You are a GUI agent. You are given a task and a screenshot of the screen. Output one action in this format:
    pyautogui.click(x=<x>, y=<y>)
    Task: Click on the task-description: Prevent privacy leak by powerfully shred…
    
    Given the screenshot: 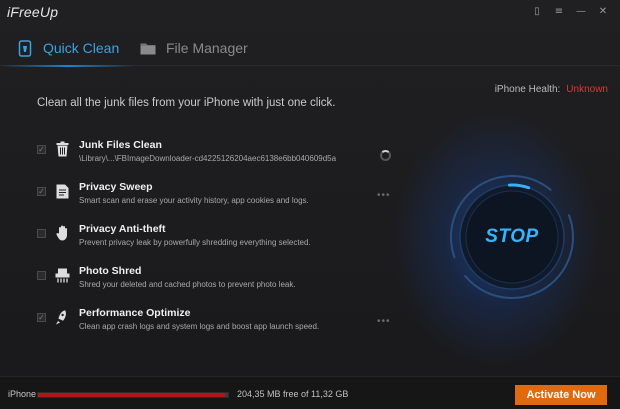 What is the action you would take?
    pyautogui.click(x=195, y=242)
    